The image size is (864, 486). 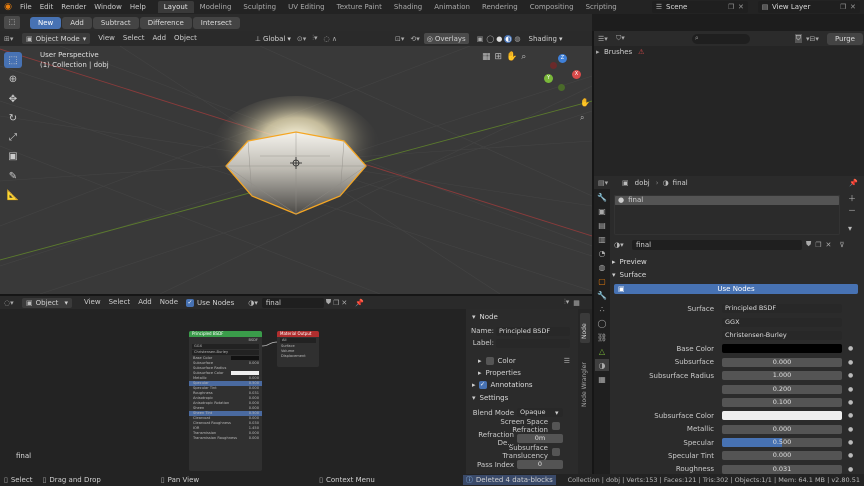 I want to click on material-sphere-icon: ◑▾, so click(x=253, y=303).